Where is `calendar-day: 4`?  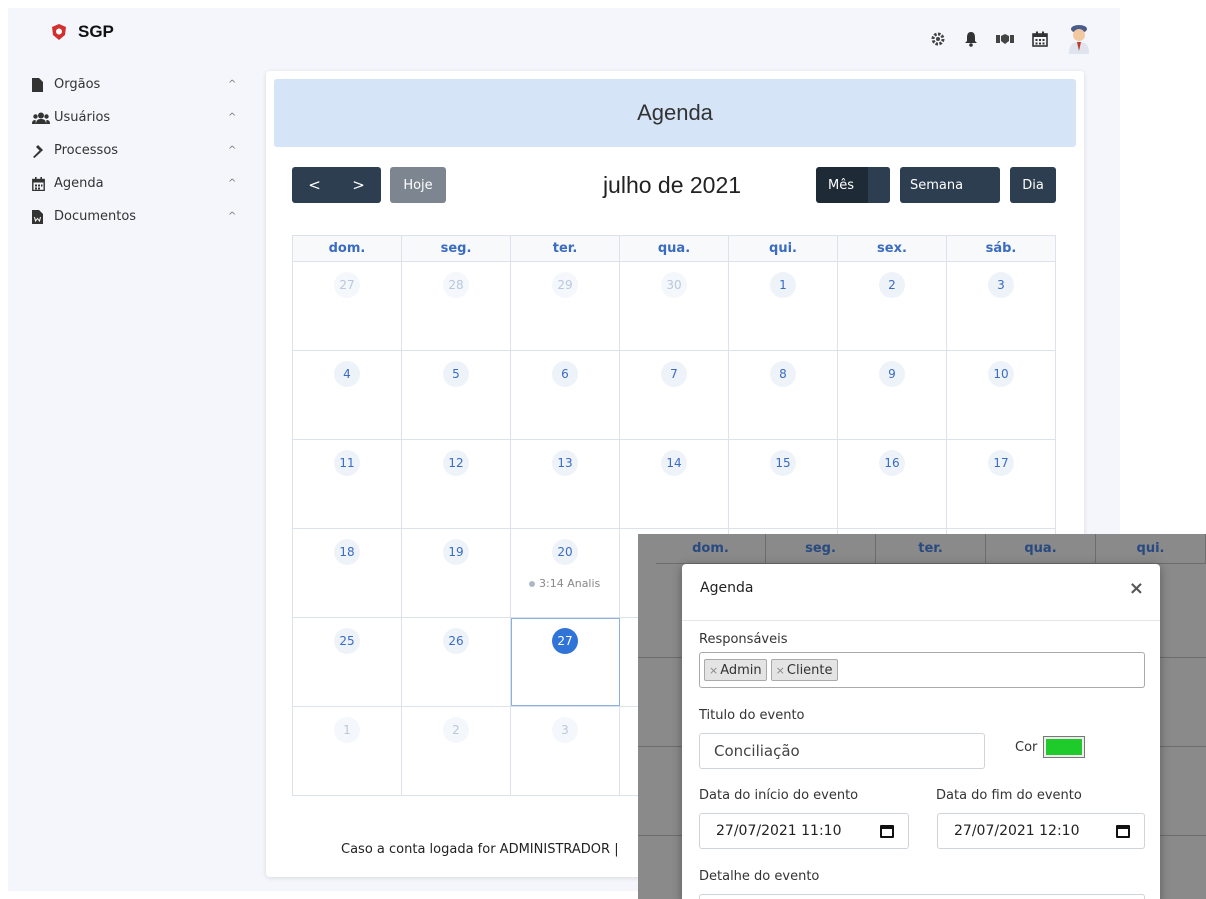
calendar-day: 4 is located at coordinates (347, 395).